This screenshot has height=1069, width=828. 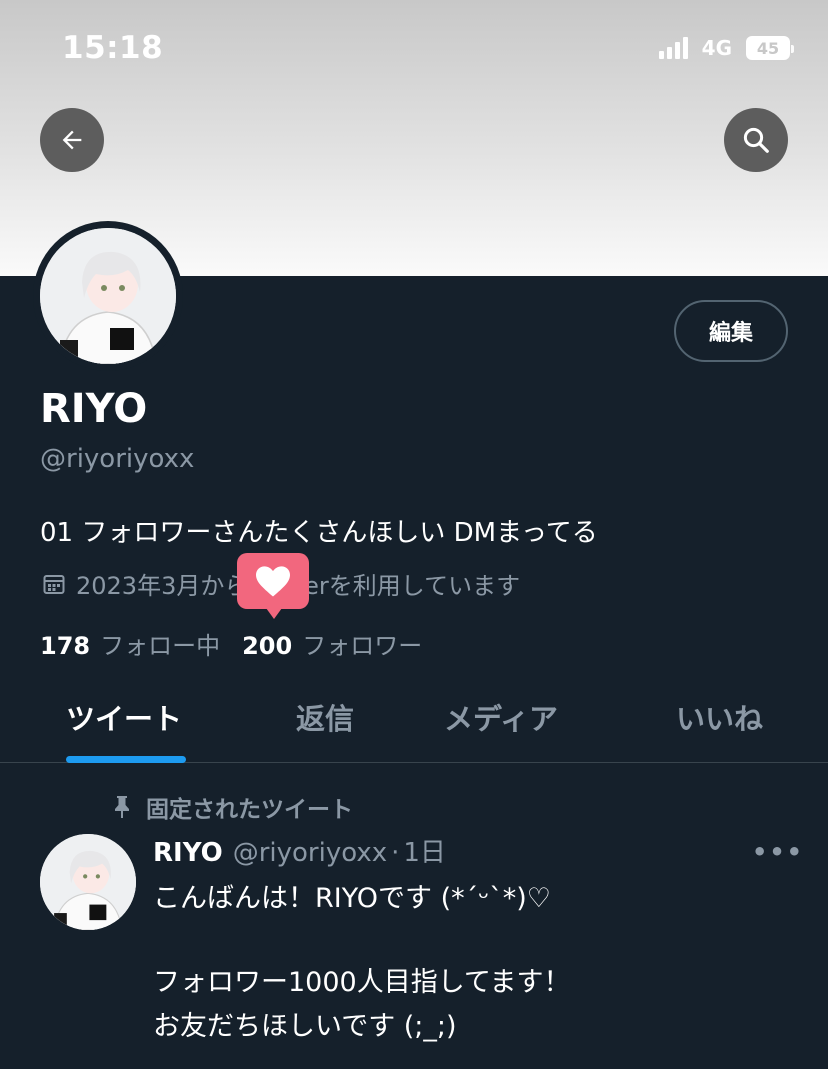 What do you see at coordinates (362, 643) in the screenshot?
I see `followers-label: フォロワー` at bounding box center [362, 643].